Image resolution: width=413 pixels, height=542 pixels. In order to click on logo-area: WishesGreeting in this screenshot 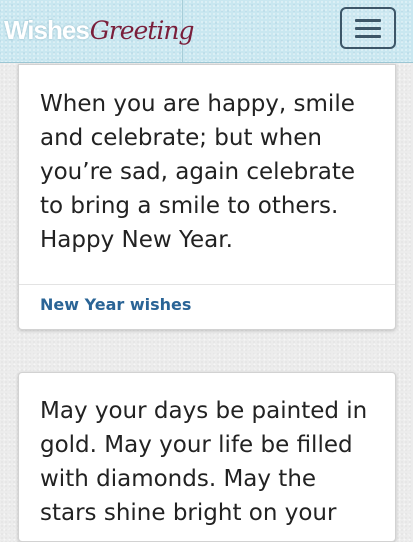, I will do `click(97, 31)`.